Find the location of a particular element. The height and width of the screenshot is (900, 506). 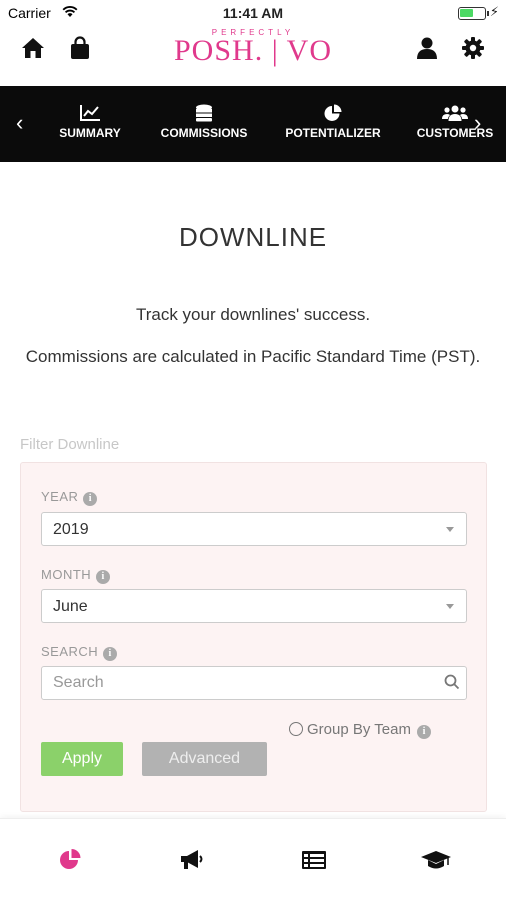

nav-item-label: SUMMARY is located at coordinates (90, 133).